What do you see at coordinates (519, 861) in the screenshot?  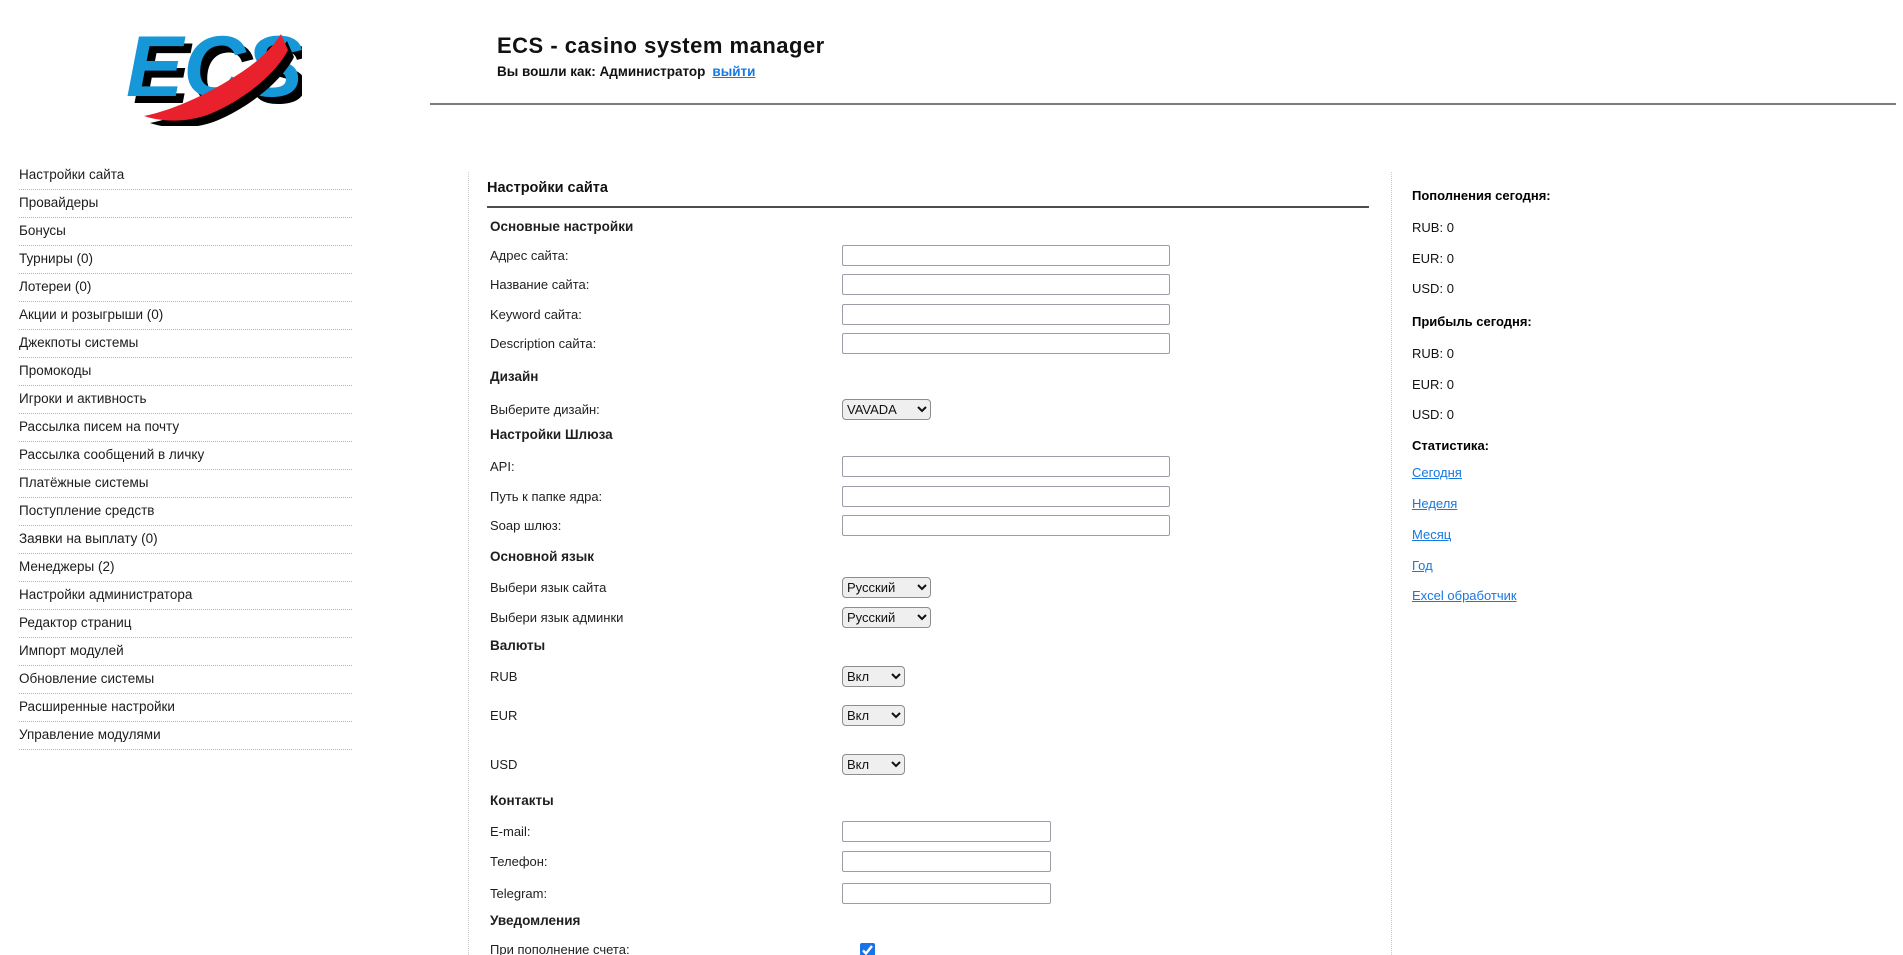 I see `phone-label: Телефон:` at bounding box center [519, 861].